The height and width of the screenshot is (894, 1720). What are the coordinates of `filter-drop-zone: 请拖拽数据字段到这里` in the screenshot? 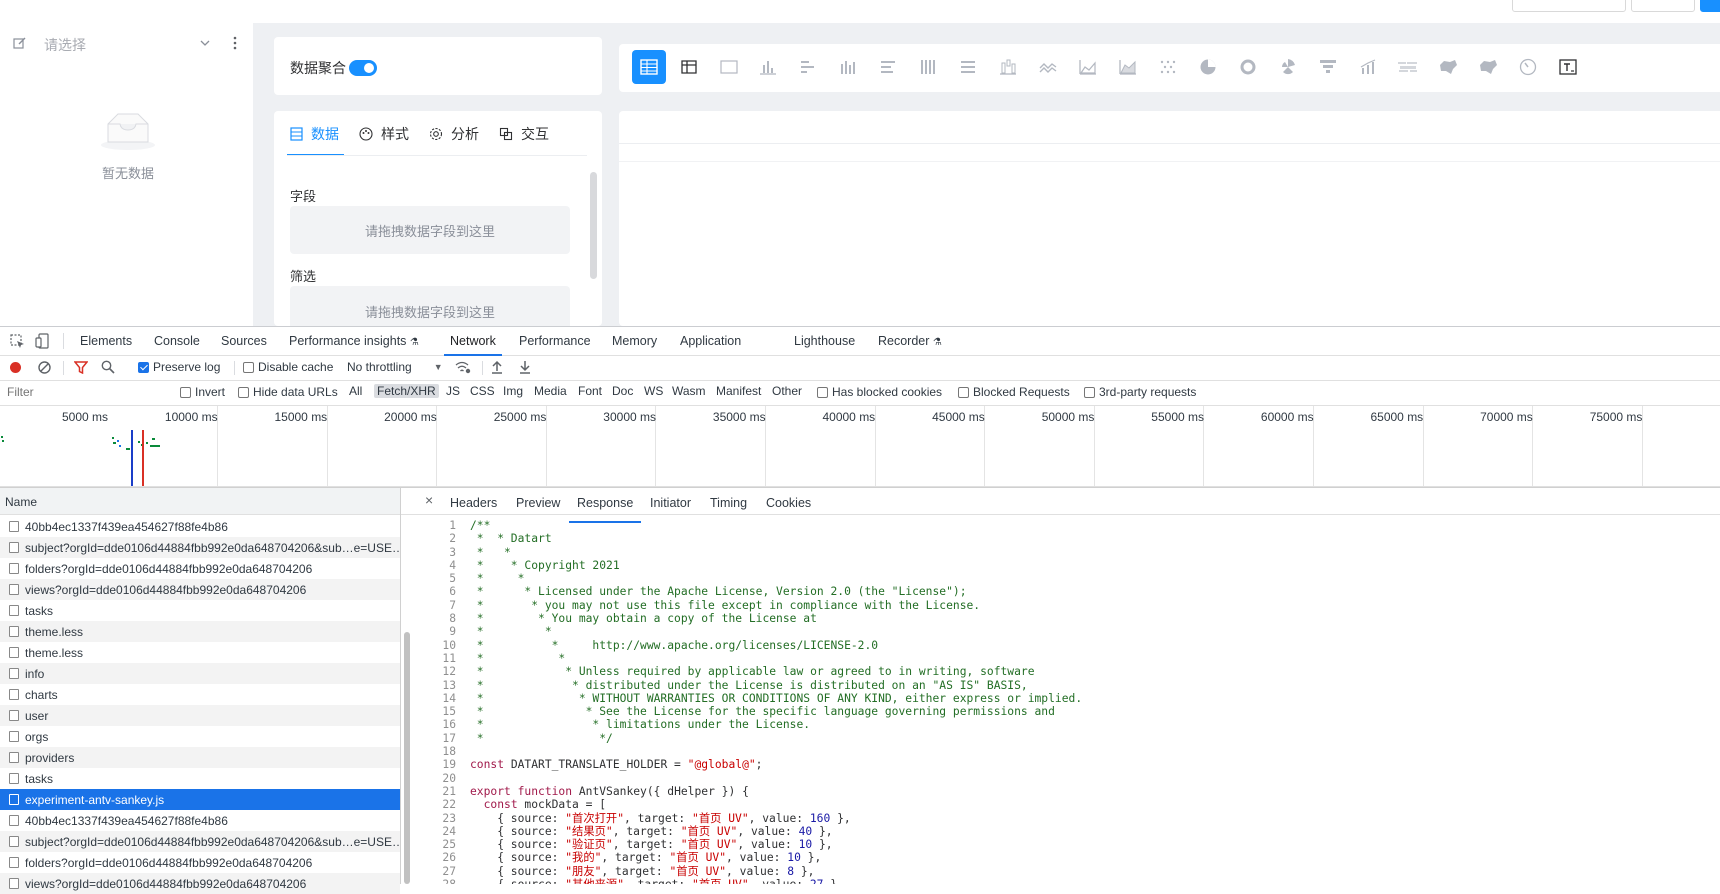 It's located at (430, 306).